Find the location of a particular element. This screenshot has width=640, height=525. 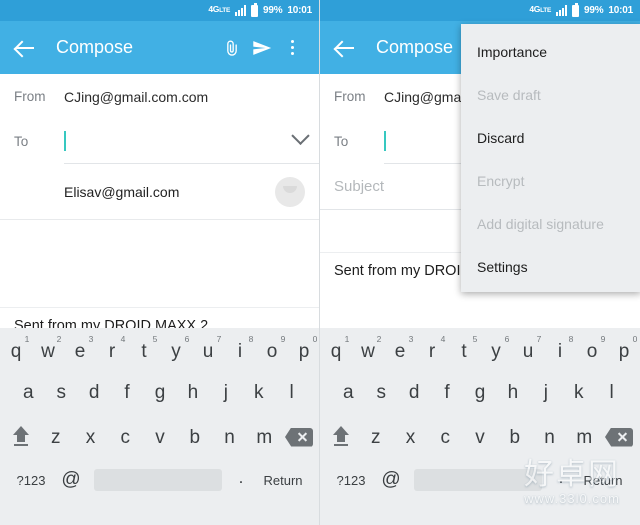

send-icon is located at coordinates (262, 48).